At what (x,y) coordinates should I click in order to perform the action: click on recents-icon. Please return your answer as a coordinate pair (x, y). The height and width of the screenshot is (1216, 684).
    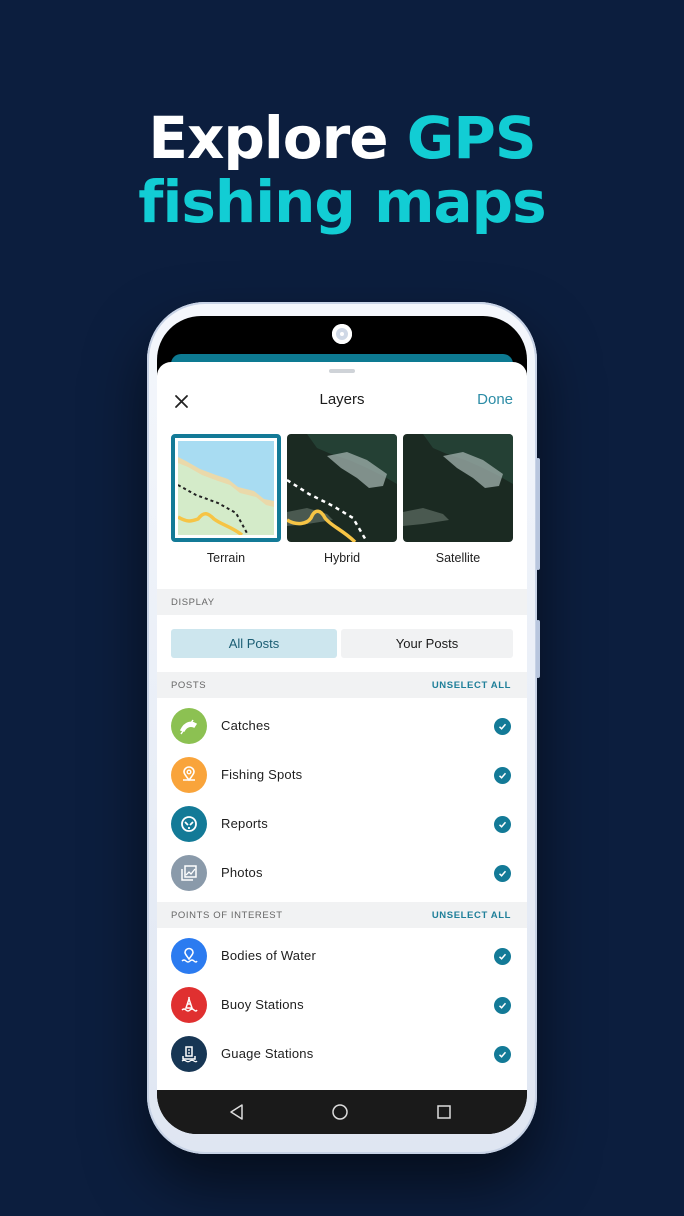
    Looking at the image, I should click on (444, 1112).